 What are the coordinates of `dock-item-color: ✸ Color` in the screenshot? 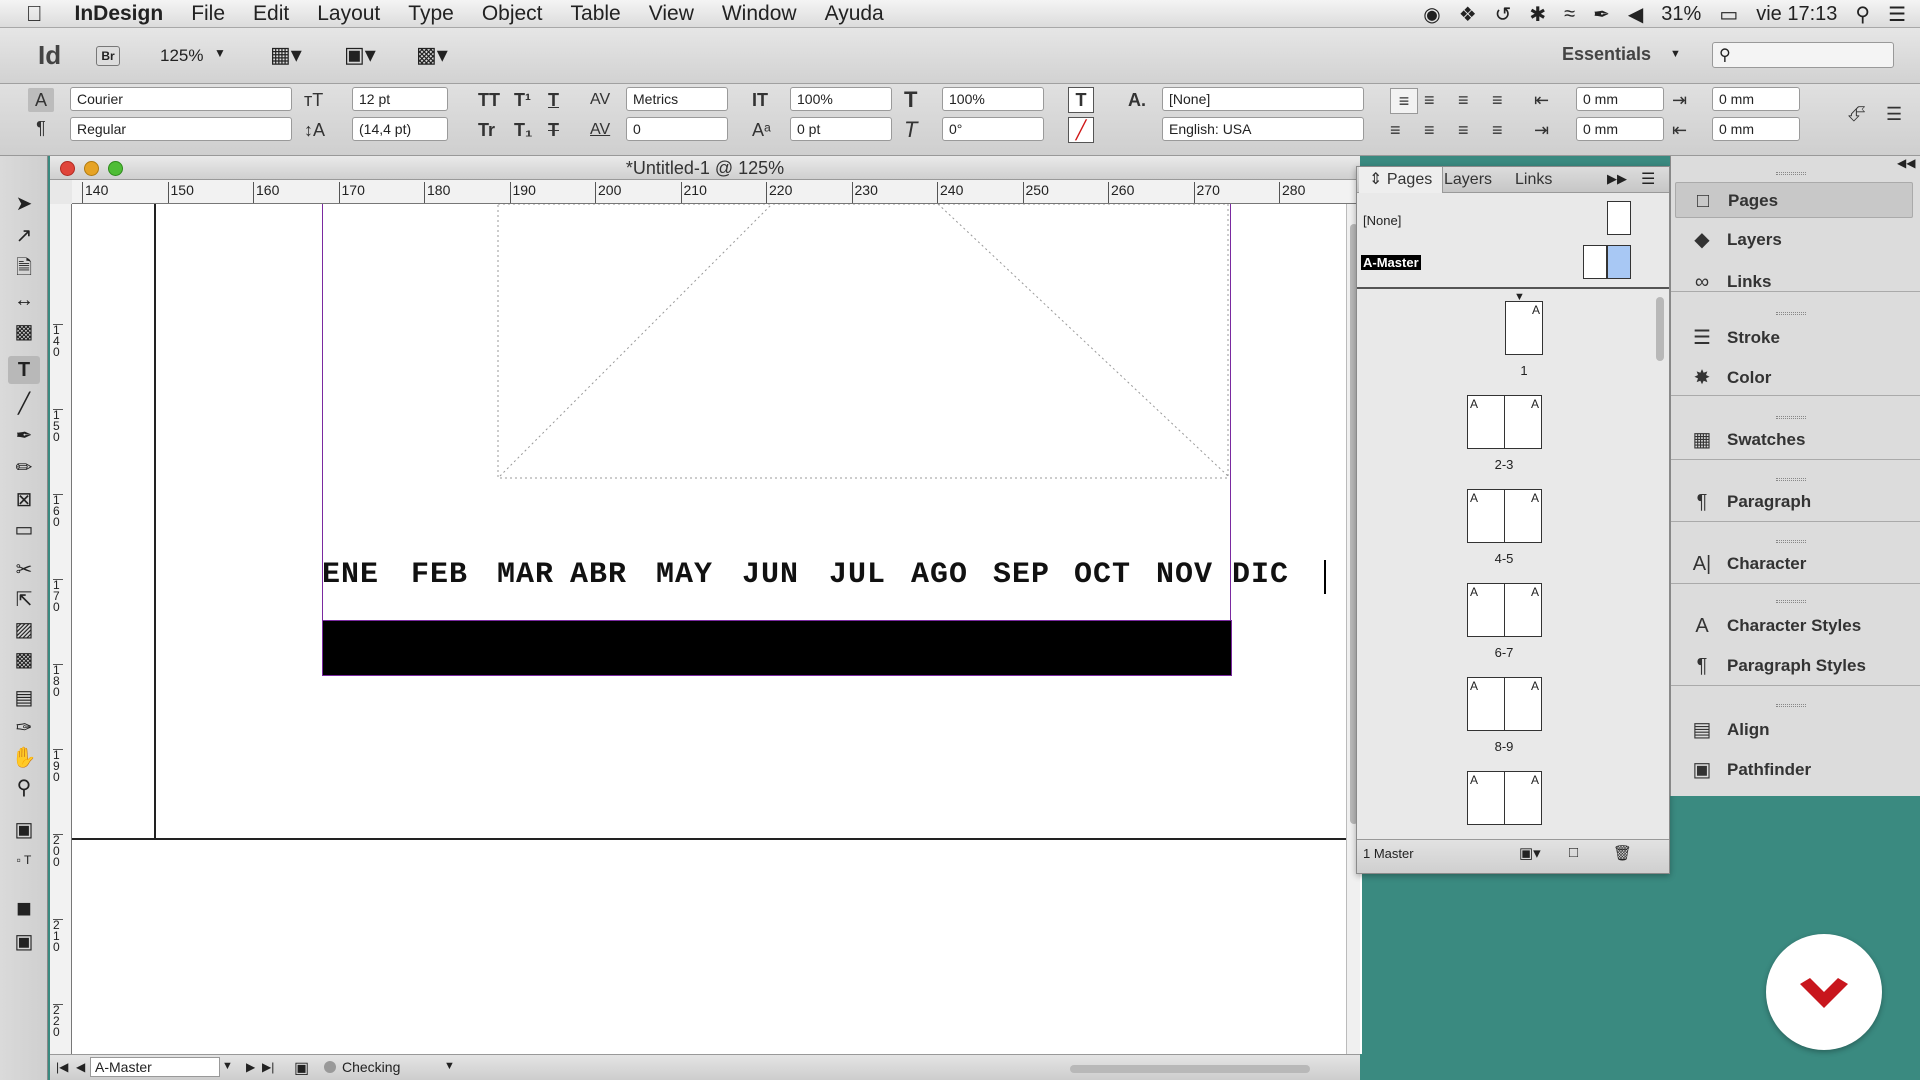 It's located at (1794, 378).